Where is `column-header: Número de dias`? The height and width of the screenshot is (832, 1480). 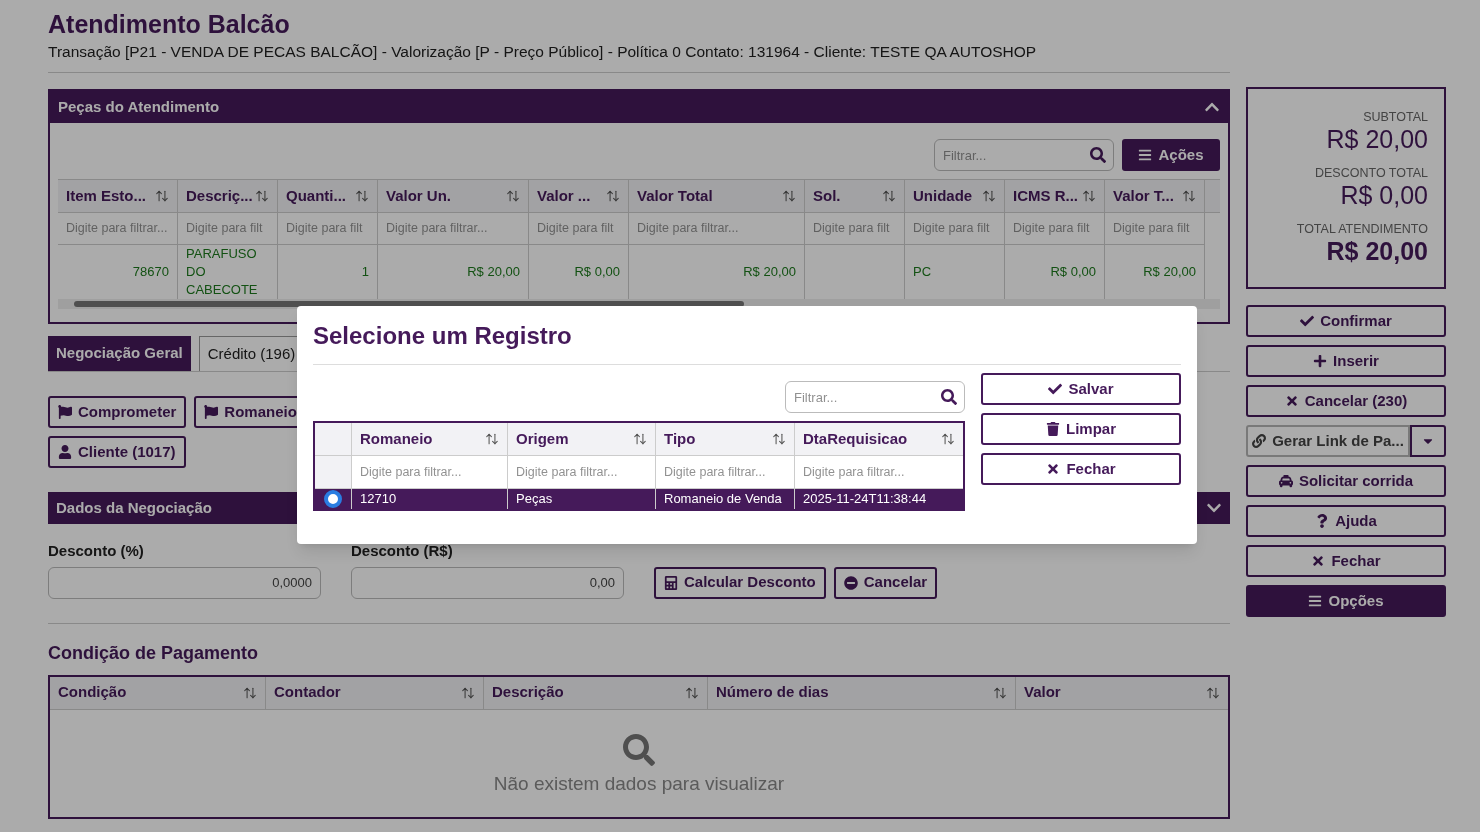 column-header: Número de dias is located at coordinates (862, 692).